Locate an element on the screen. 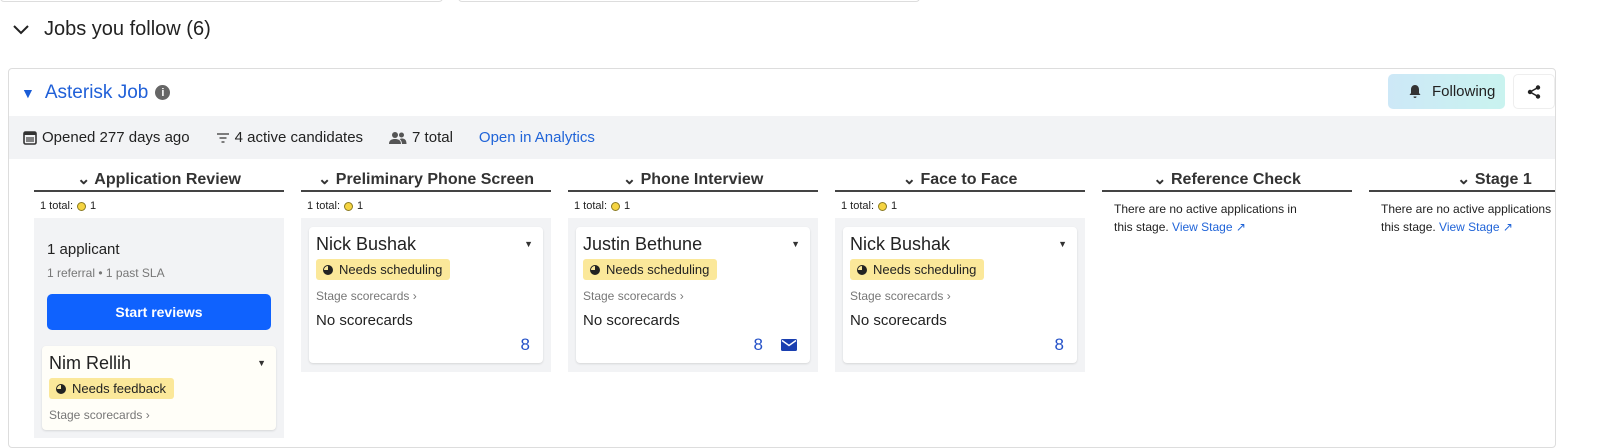  stage-header-preliminary-phone-screen: ⌄ Preliminary Phone Screen is located at coordinates (426, 180).